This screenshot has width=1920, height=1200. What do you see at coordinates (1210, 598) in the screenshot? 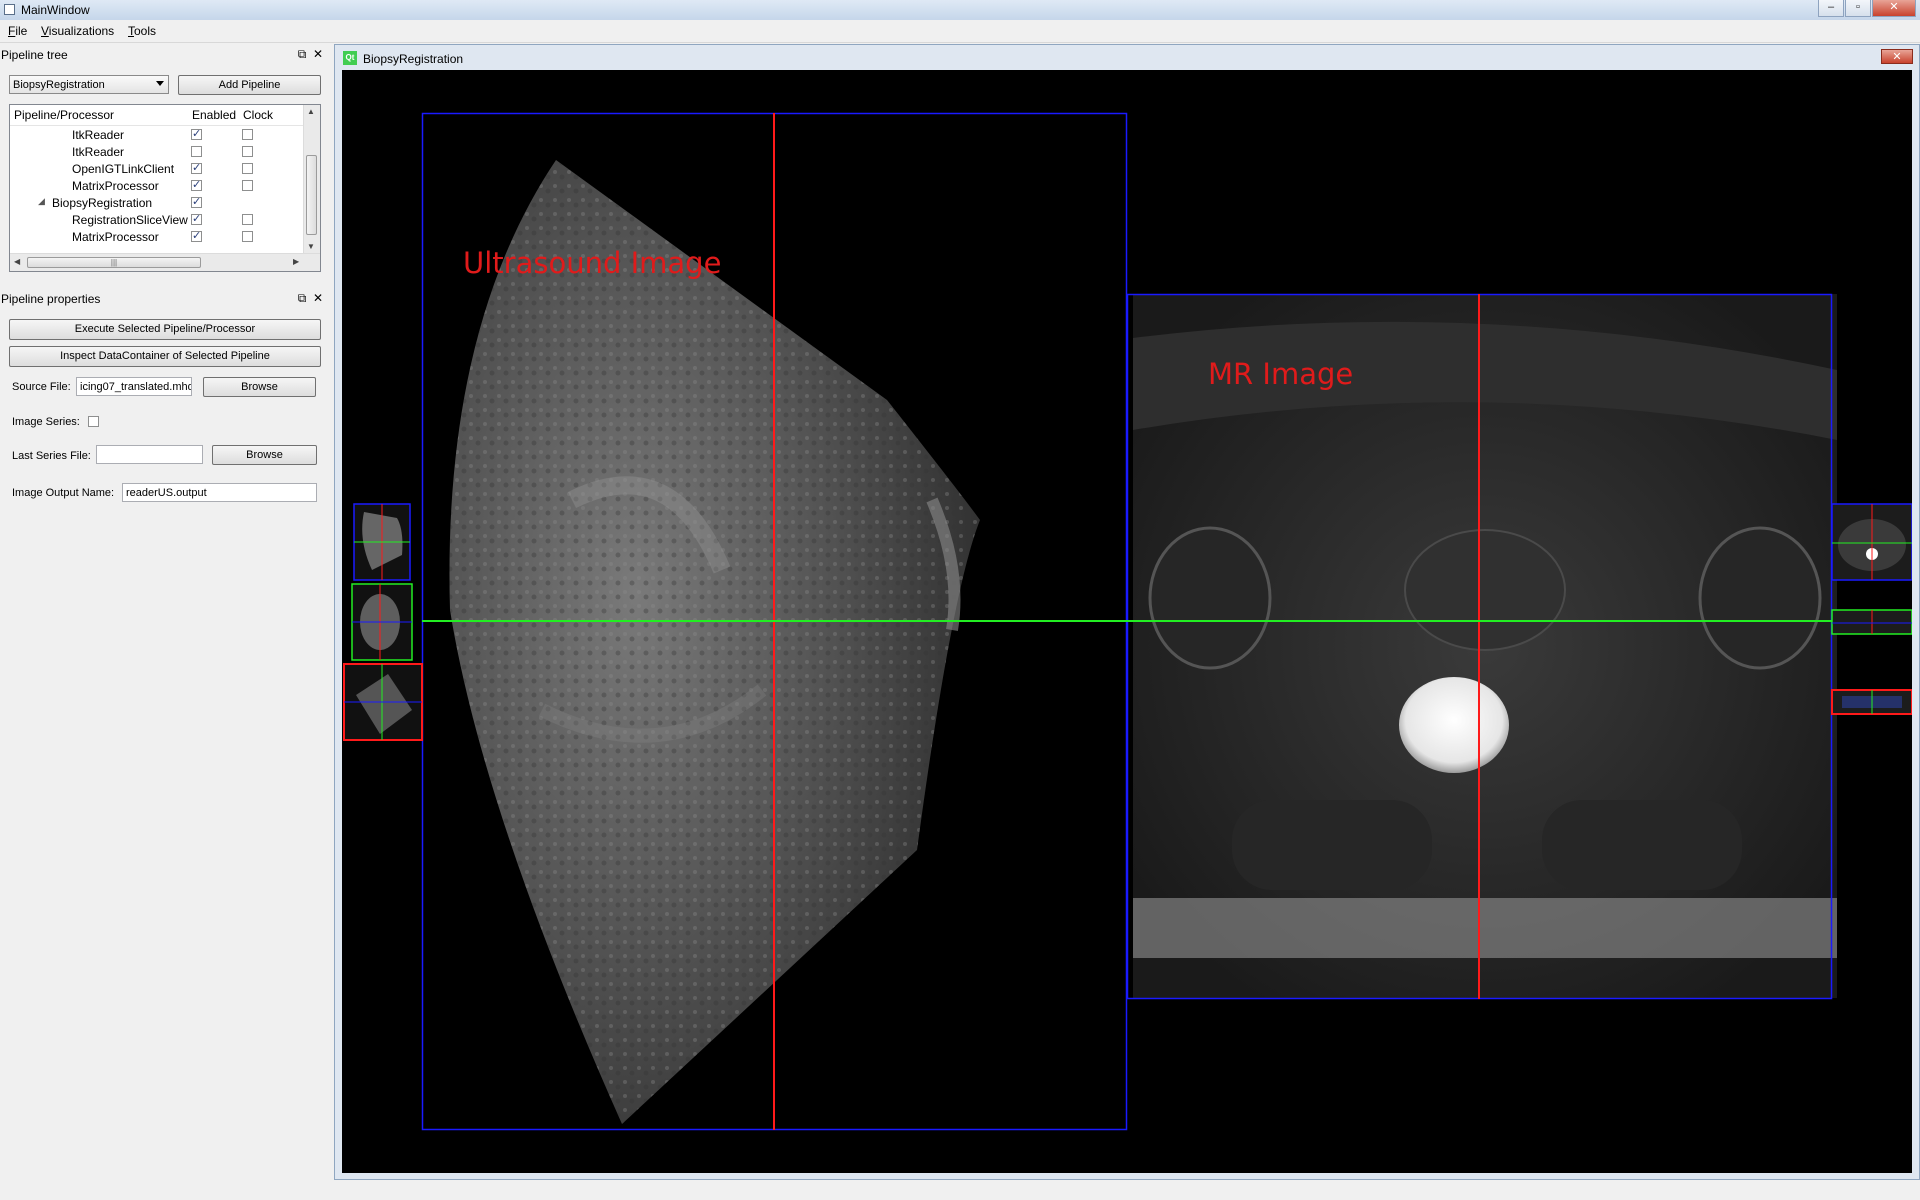
I see `mr-femoral-head-left` at bounding box center [1210, 598].